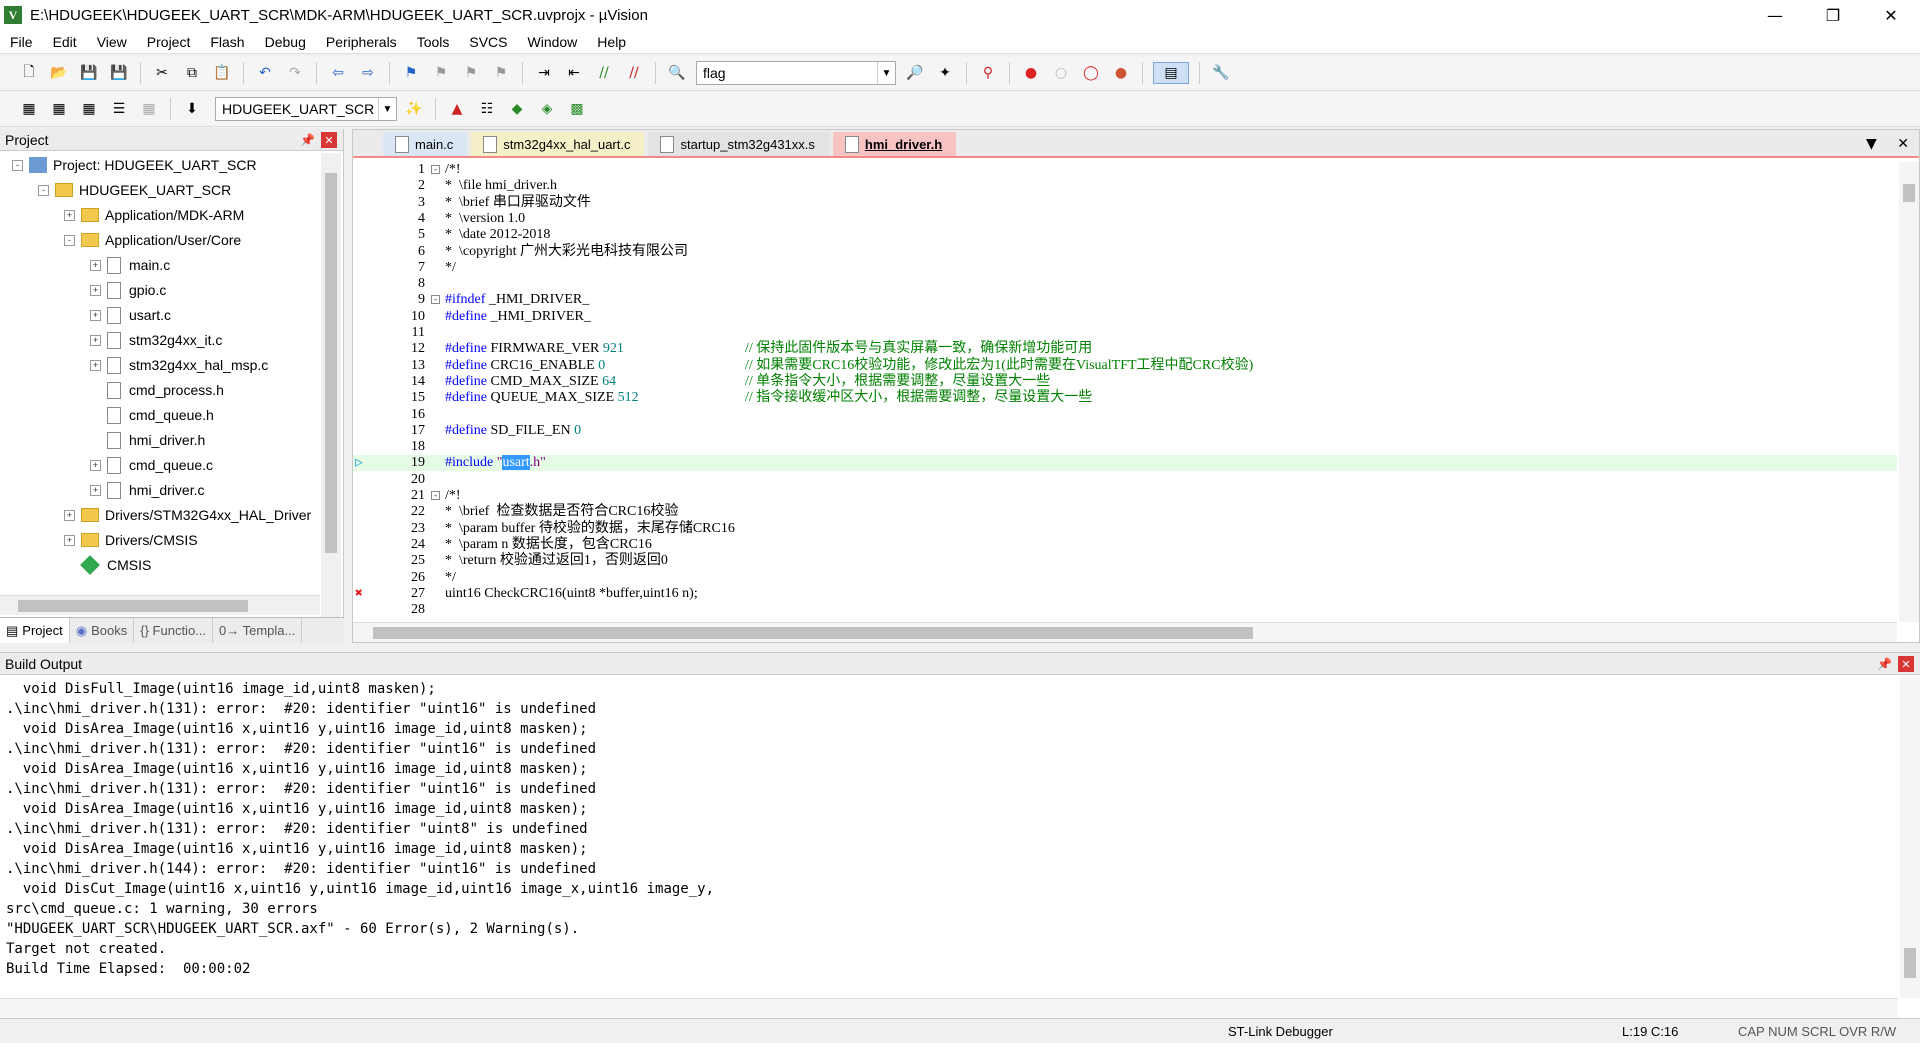  Describe the element at coordinates (1775, 15) in the screenshot. I see `minimize-button: —` at that location.